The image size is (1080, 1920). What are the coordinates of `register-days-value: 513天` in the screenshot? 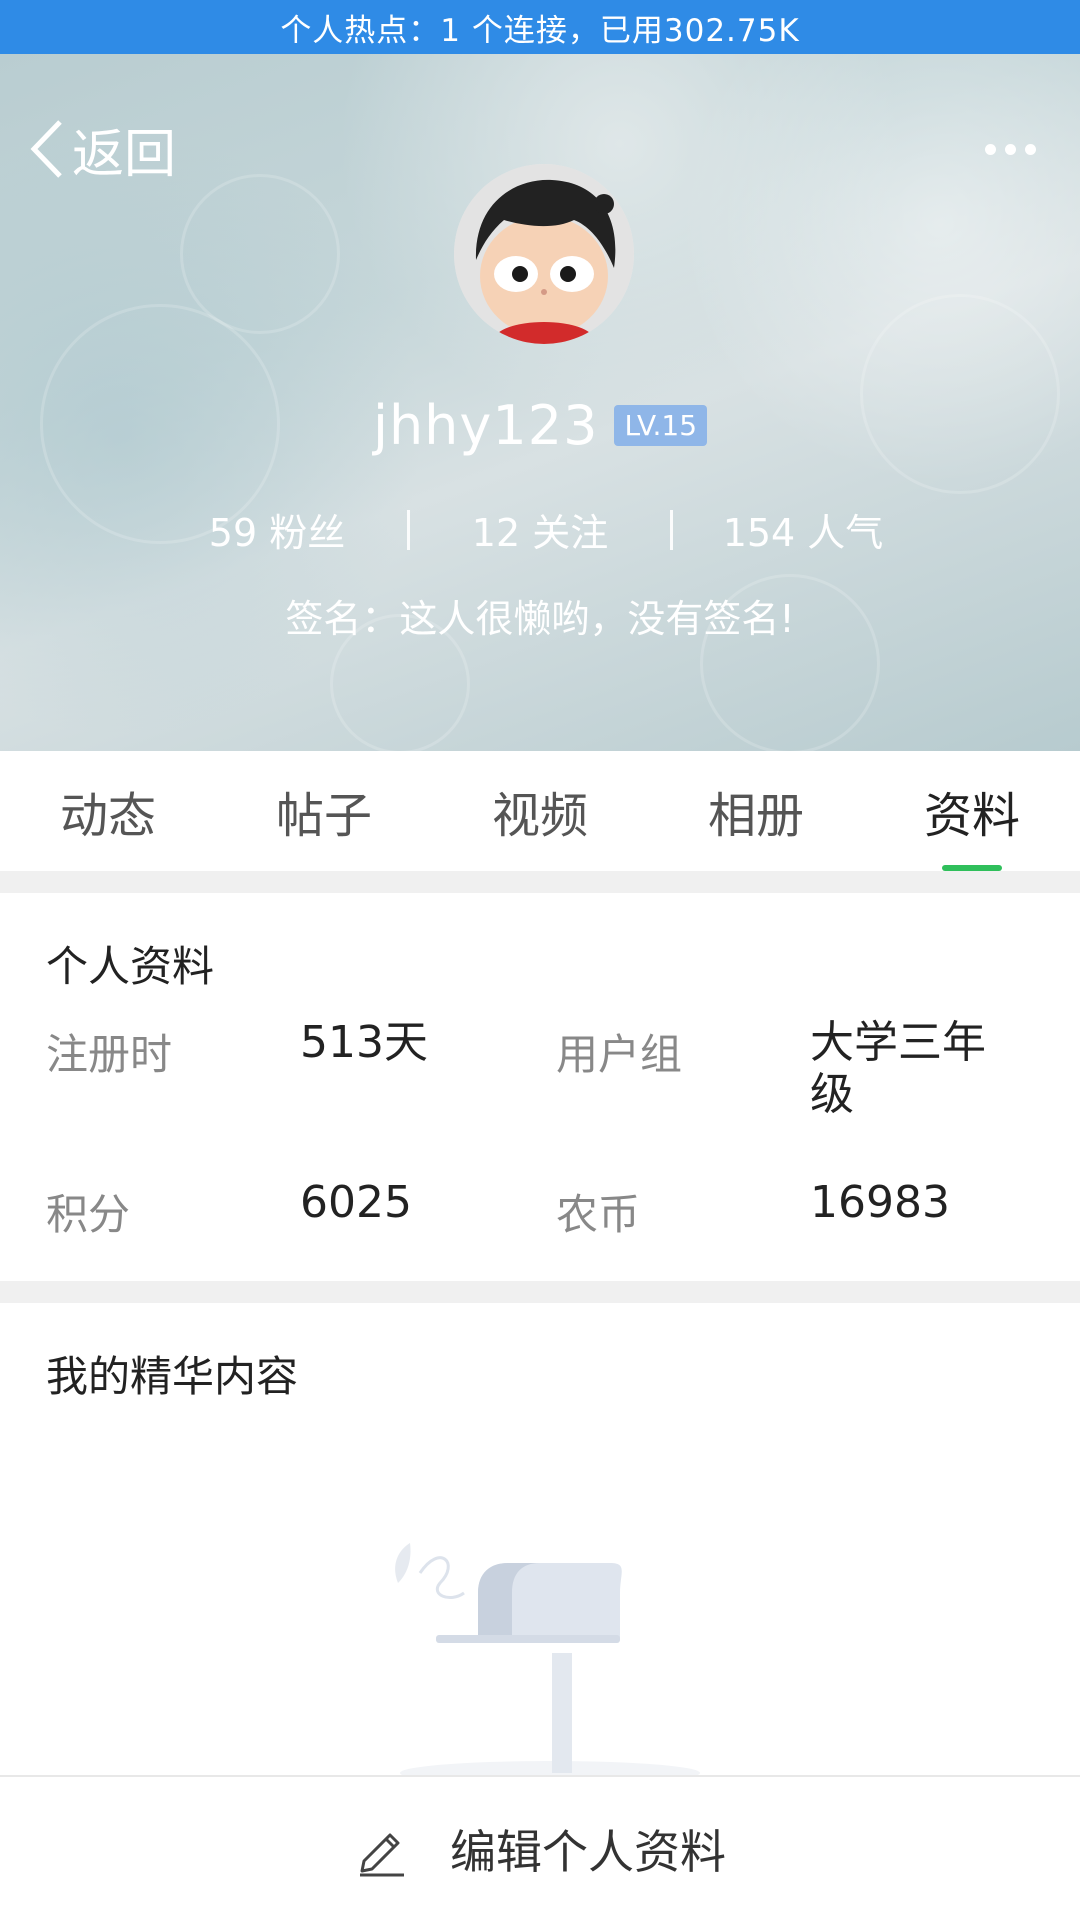 It's located at (364, 1042).